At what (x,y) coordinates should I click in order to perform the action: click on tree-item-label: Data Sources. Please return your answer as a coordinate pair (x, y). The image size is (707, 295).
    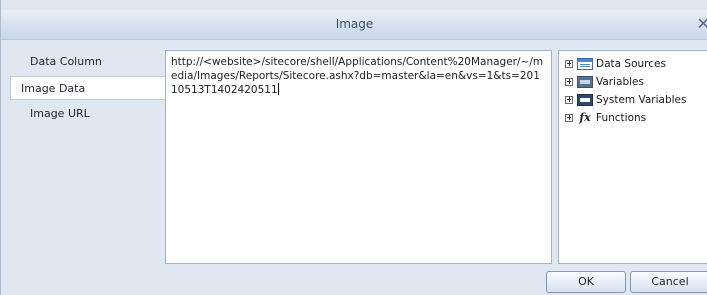
    Looking at the image, I should click on (631, 64).